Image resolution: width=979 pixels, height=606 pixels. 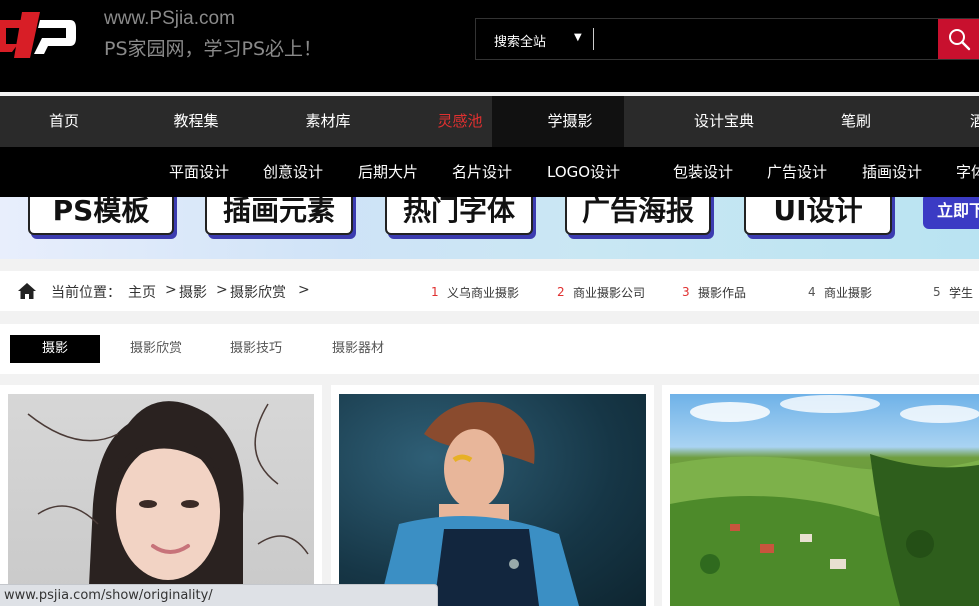 What do you see at coordinates (765, 39) in the screenshot?
I see `search-input` at bounding box center [765, 39].